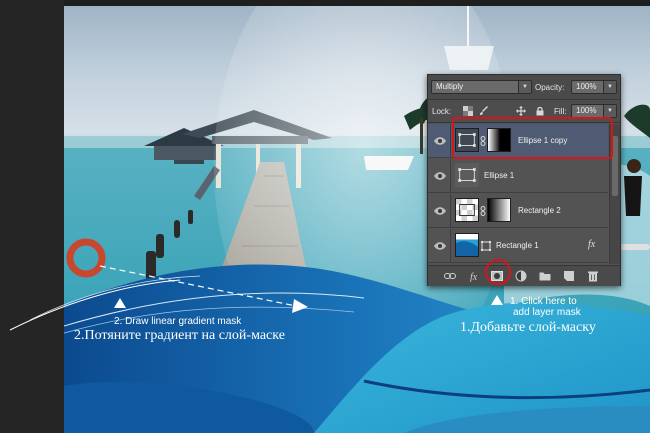  Describe the element at coordinates (593, 276) in the screenshot. I see `delete-layer-trash-icon` at that location.